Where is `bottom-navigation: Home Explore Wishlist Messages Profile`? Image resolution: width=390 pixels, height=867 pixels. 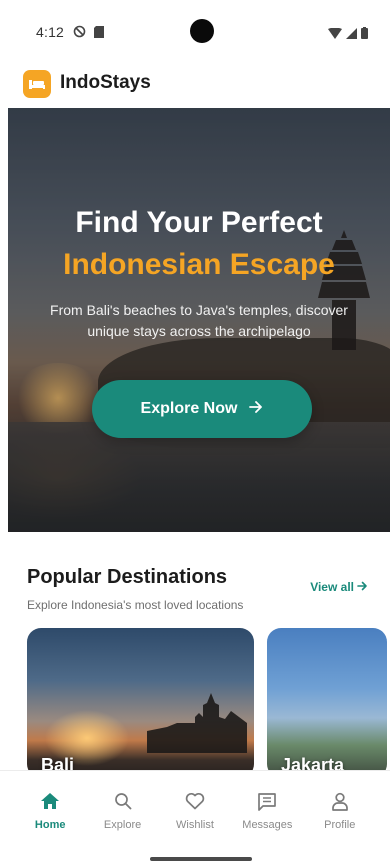
bottom-navigation: Home Explore Wishlist Messages Profile is located at coordinates (195, 809).